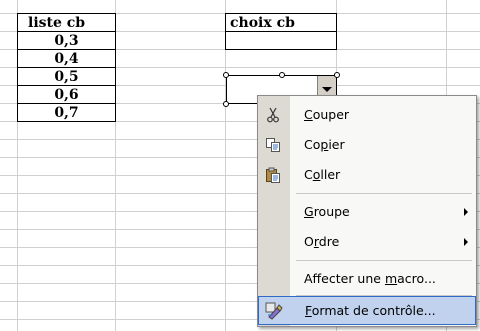 The width and height of the screenshot is (480, 331). Describe the element at coordinates (274, 311) in the screenshot. I see `format-control-icon` at that location.